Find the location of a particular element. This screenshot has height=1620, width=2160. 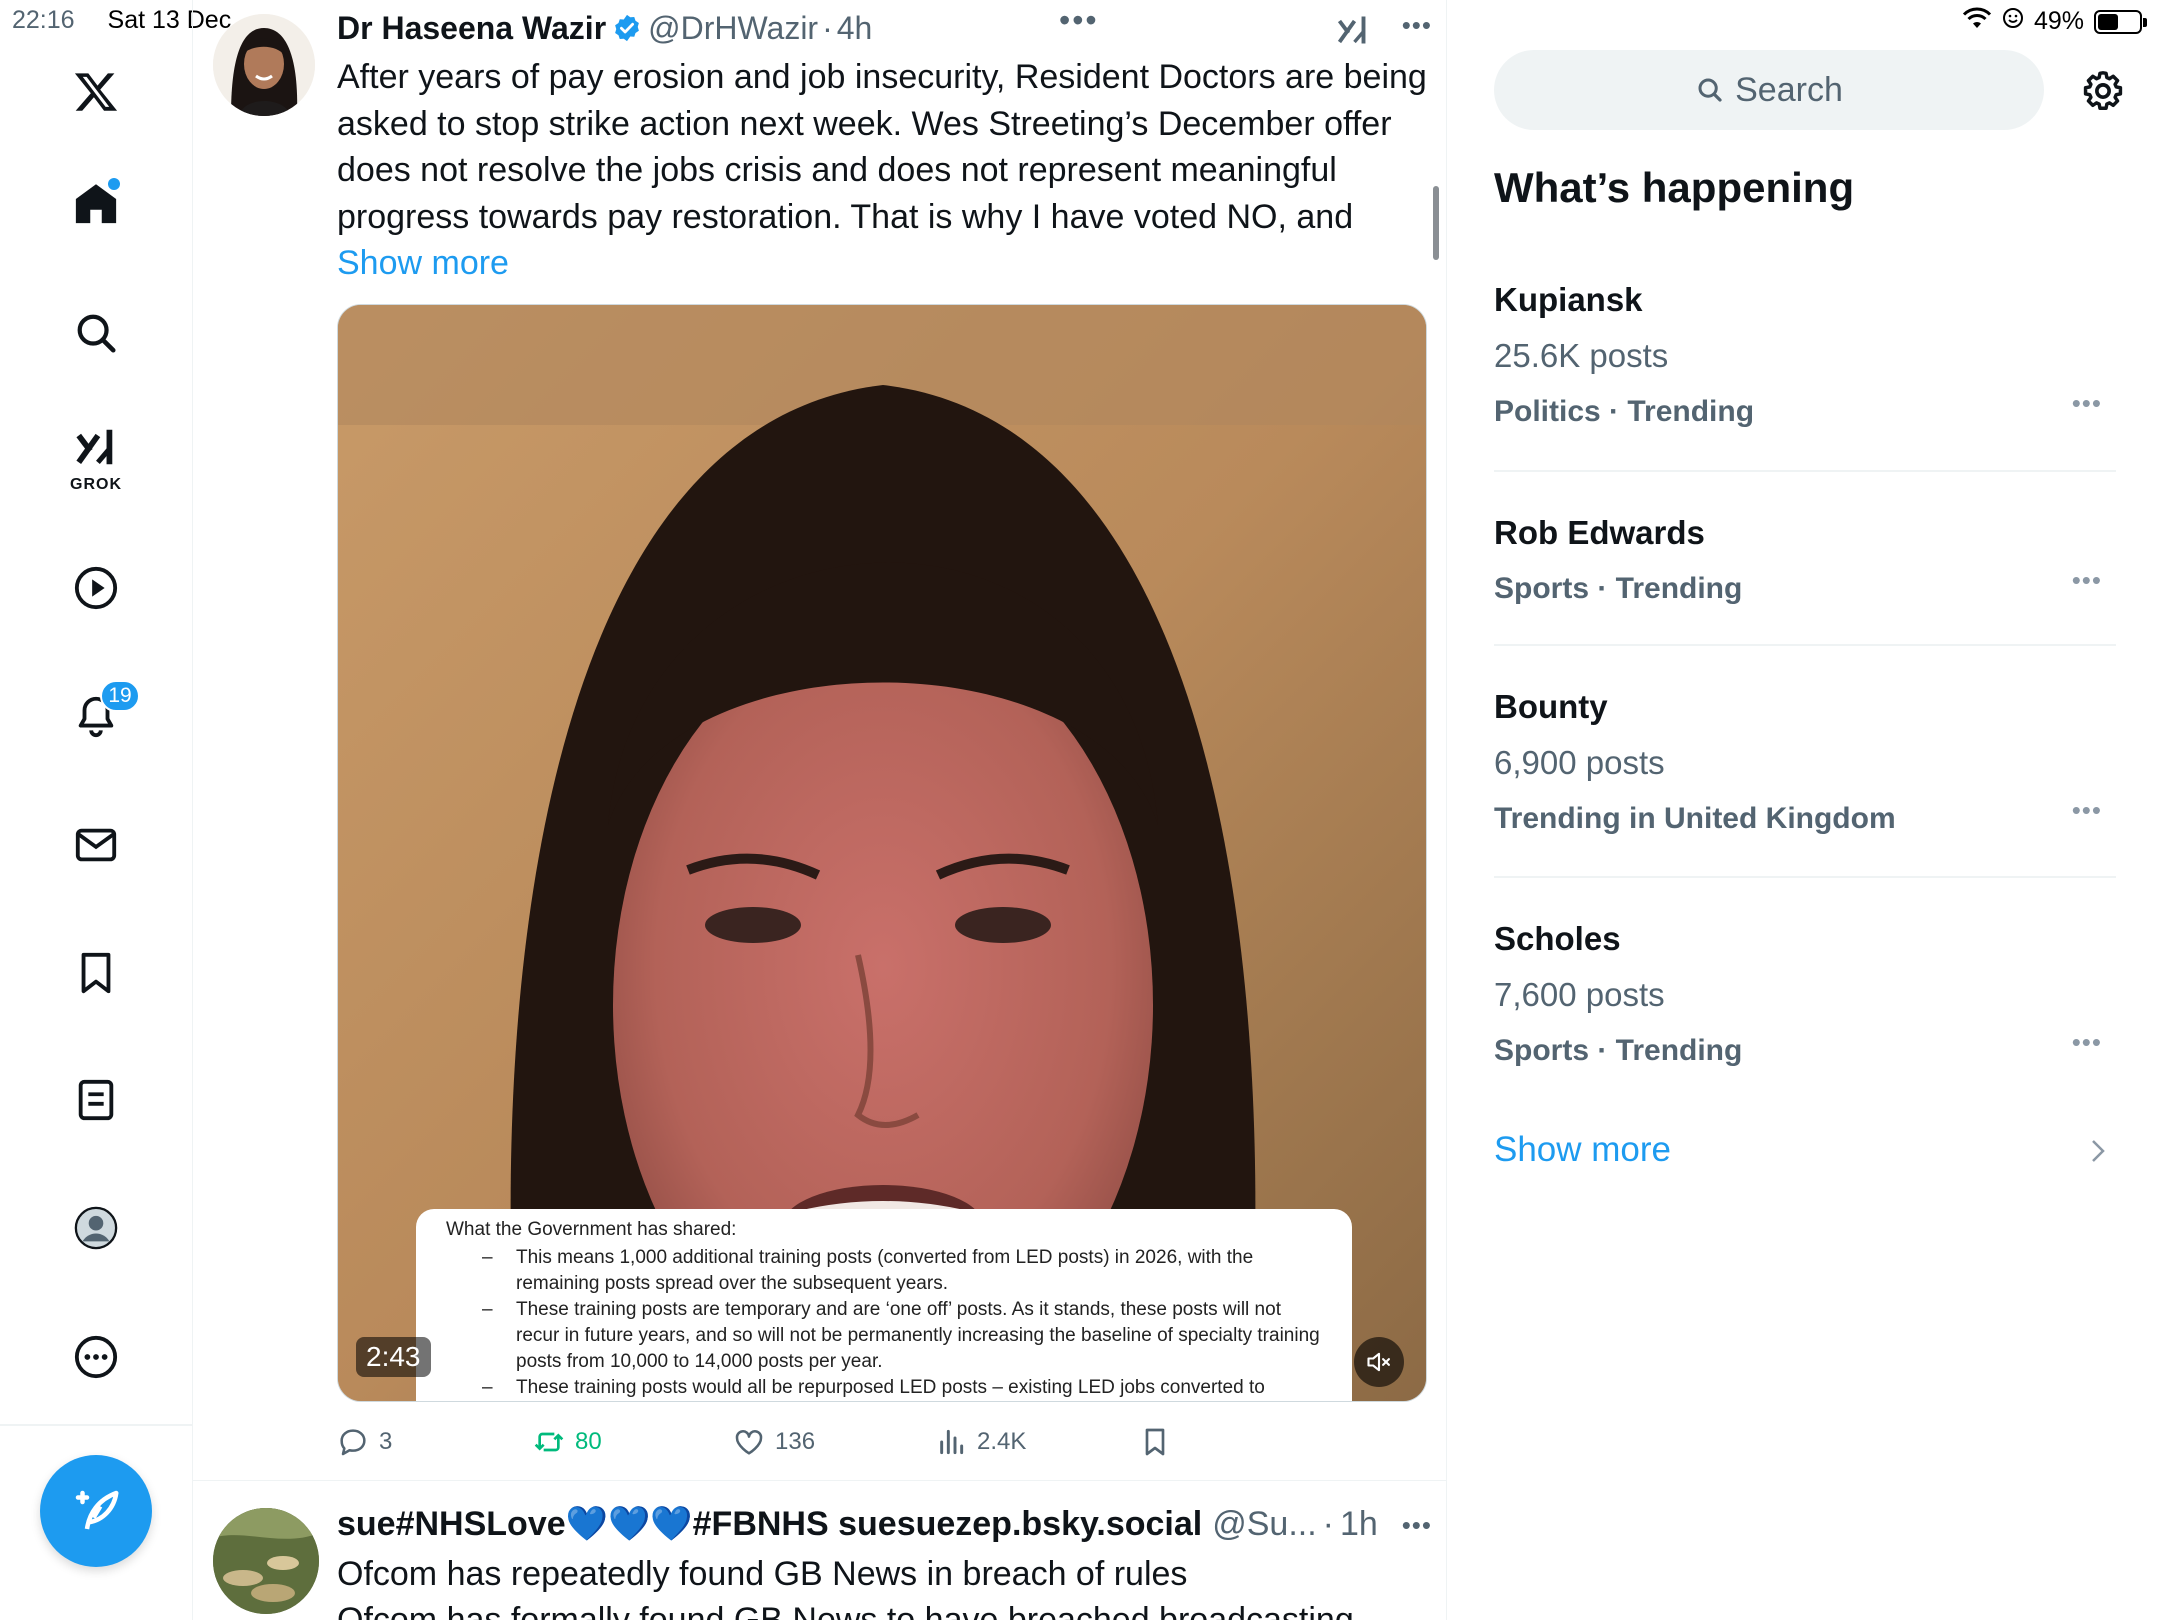

views-chart-icon is located at coordinates (952, 1442).